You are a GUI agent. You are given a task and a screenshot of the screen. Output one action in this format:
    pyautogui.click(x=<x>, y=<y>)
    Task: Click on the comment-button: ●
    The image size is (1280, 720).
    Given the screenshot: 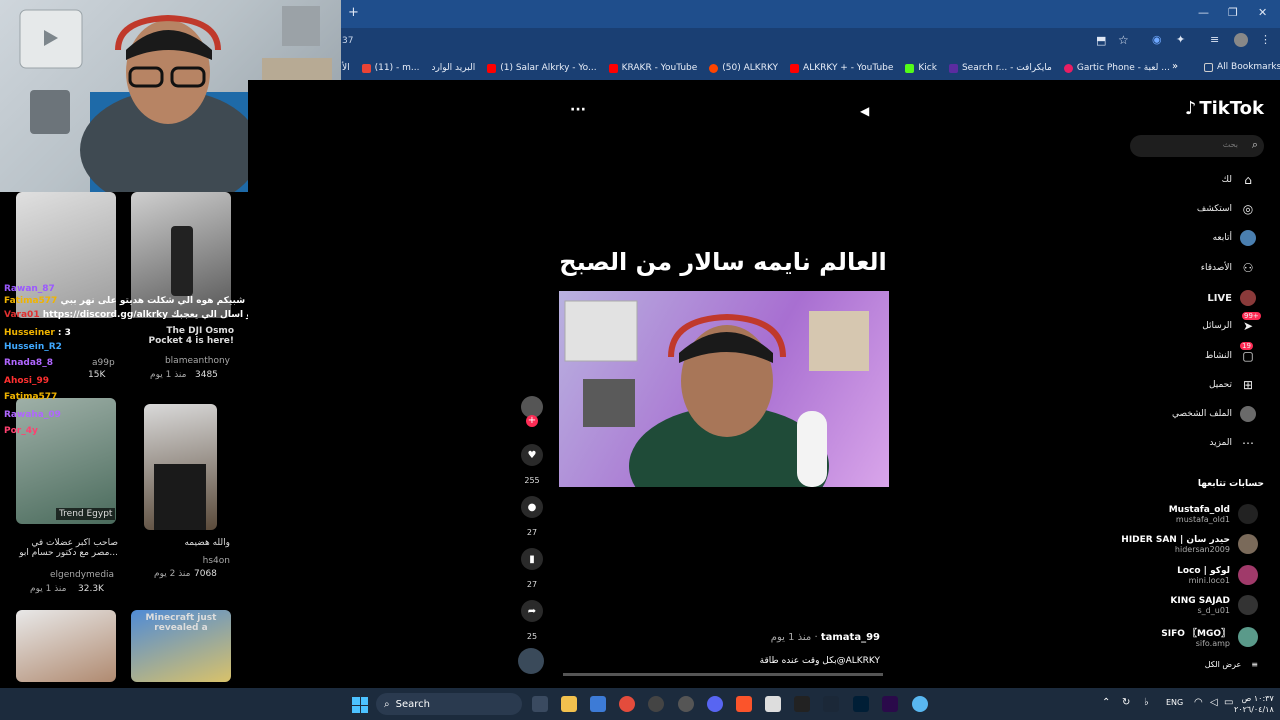 What is the action you would take?
    pyautogui.click(x=532, y=507)
    